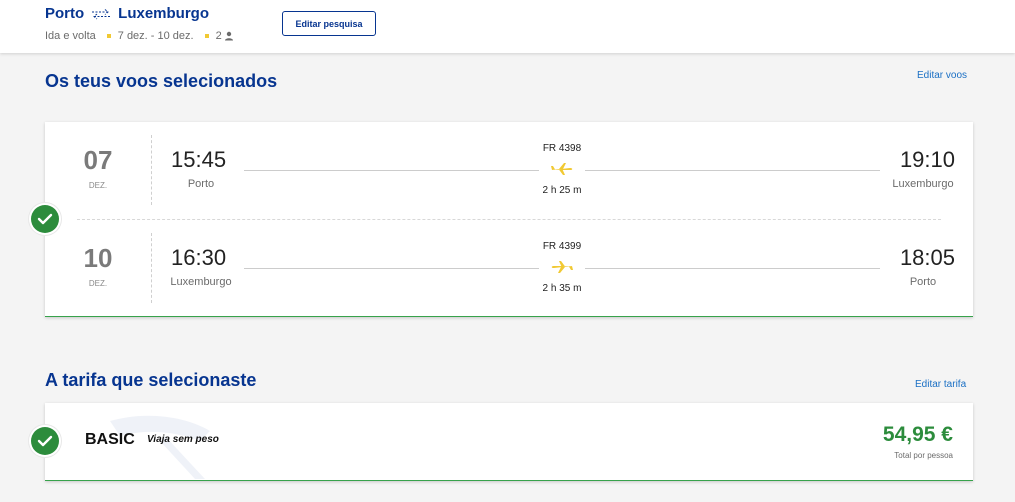 The width and height of the screenshot is (1015, 502). Describe the element at coordinates (562, 246) in the screenshot. I see `flight-number: FR 4399` at that location.